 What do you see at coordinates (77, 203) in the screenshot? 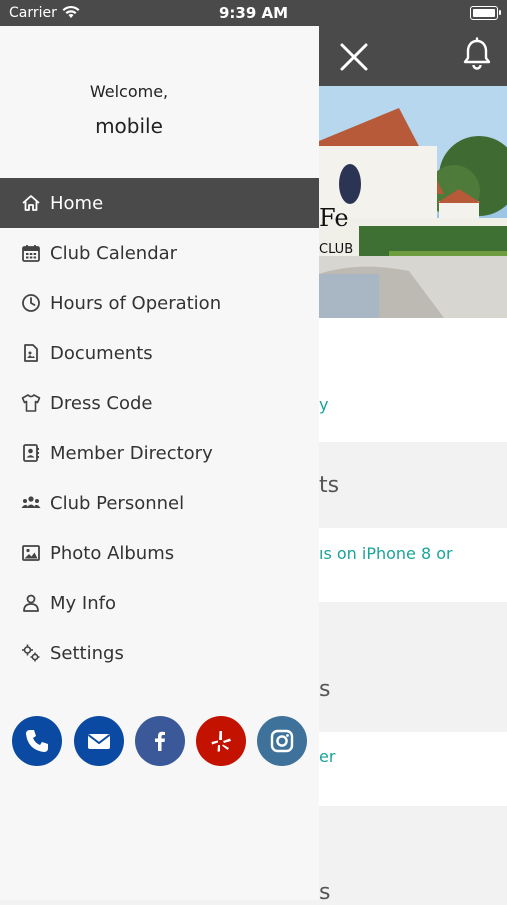
I see `menu-label-home: Home` at bounding box center [77, 203].